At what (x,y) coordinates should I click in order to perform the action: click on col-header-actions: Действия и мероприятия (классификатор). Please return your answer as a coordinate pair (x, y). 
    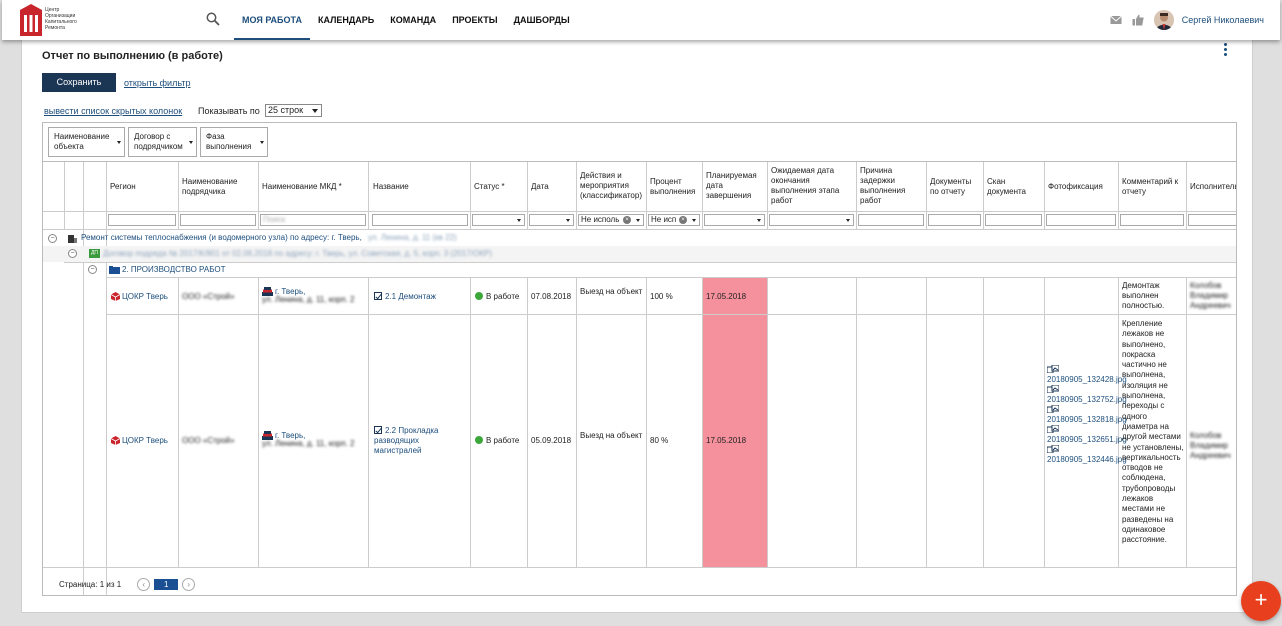
    Looking at the image, I should click on (612, 186).